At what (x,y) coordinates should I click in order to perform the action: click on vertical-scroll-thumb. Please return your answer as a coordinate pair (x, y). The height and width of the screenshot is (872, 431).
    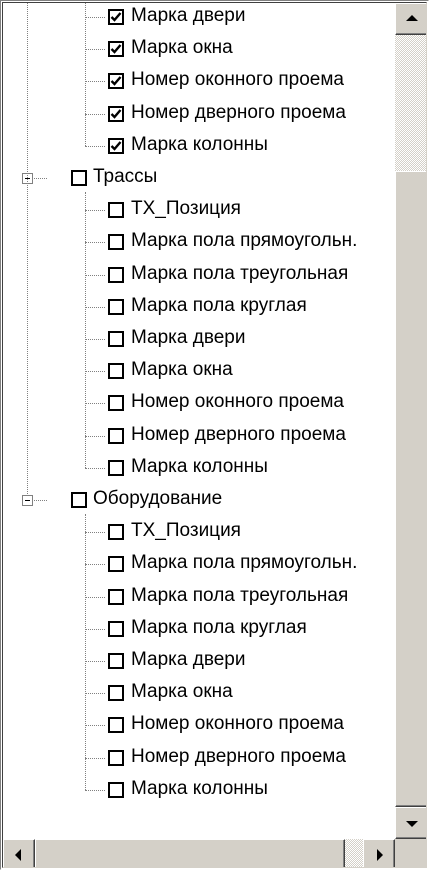
    Looking at the image, I should click on (410, 489).